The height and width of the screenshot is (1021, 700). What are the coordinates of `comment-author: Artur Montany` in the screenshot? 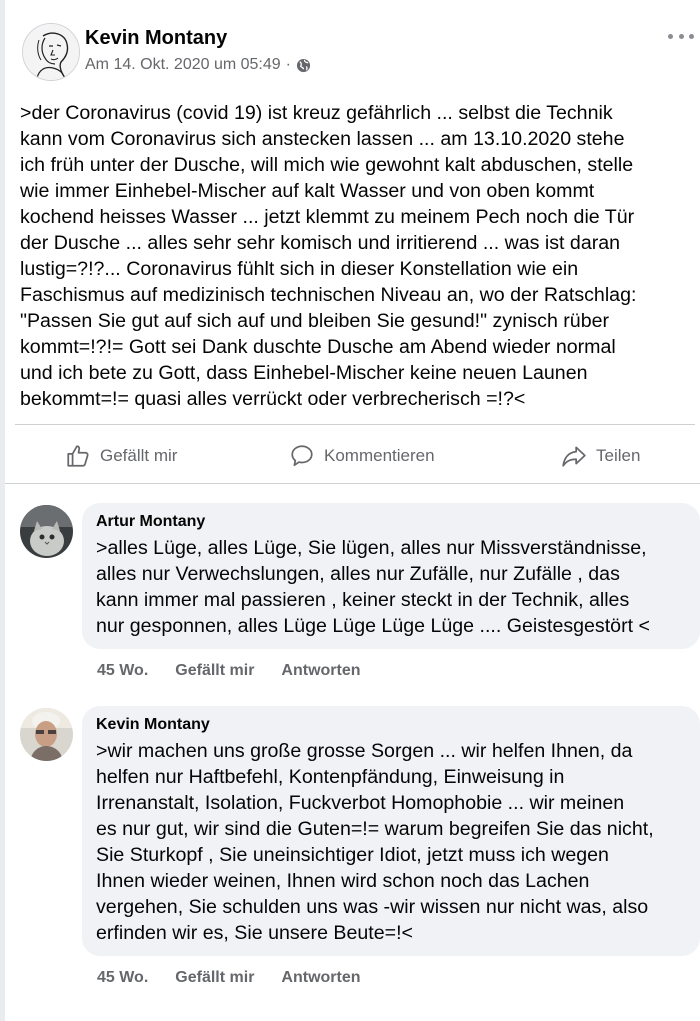 It's located at (391, 522).